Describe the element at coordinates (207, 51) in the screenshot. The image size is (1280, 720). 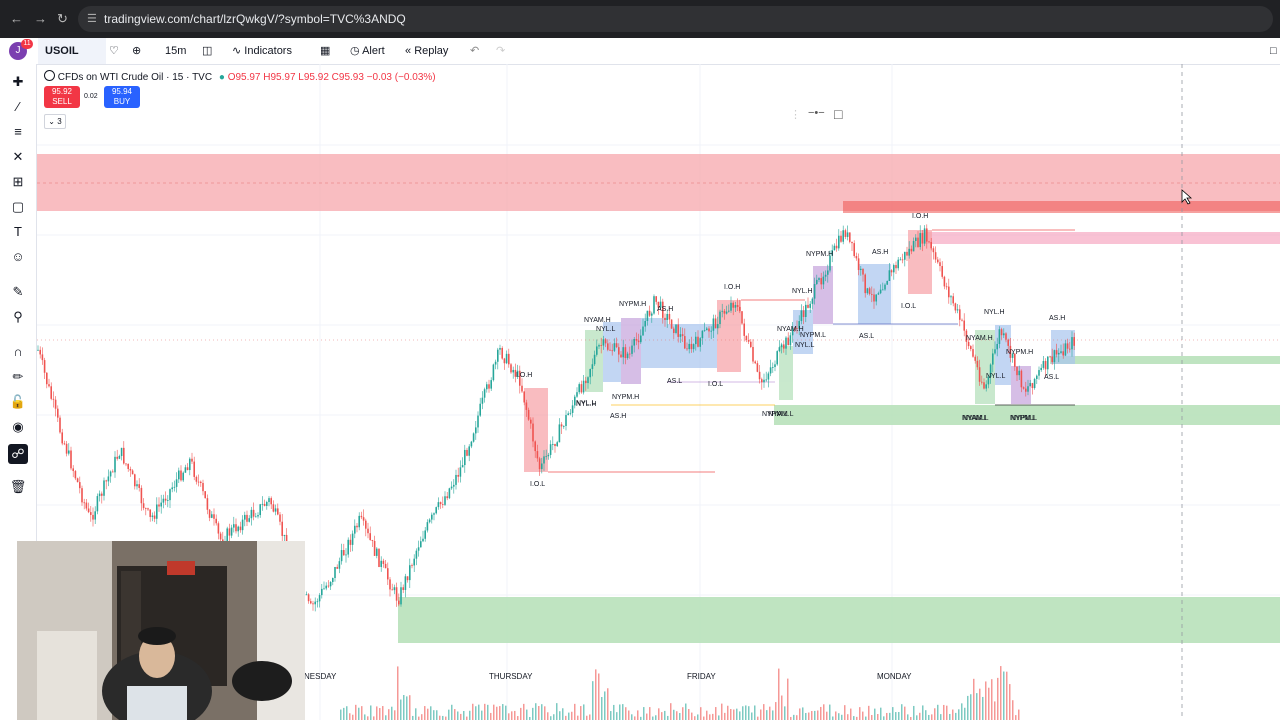
I see `chart-type-icon: ◫` at that location.